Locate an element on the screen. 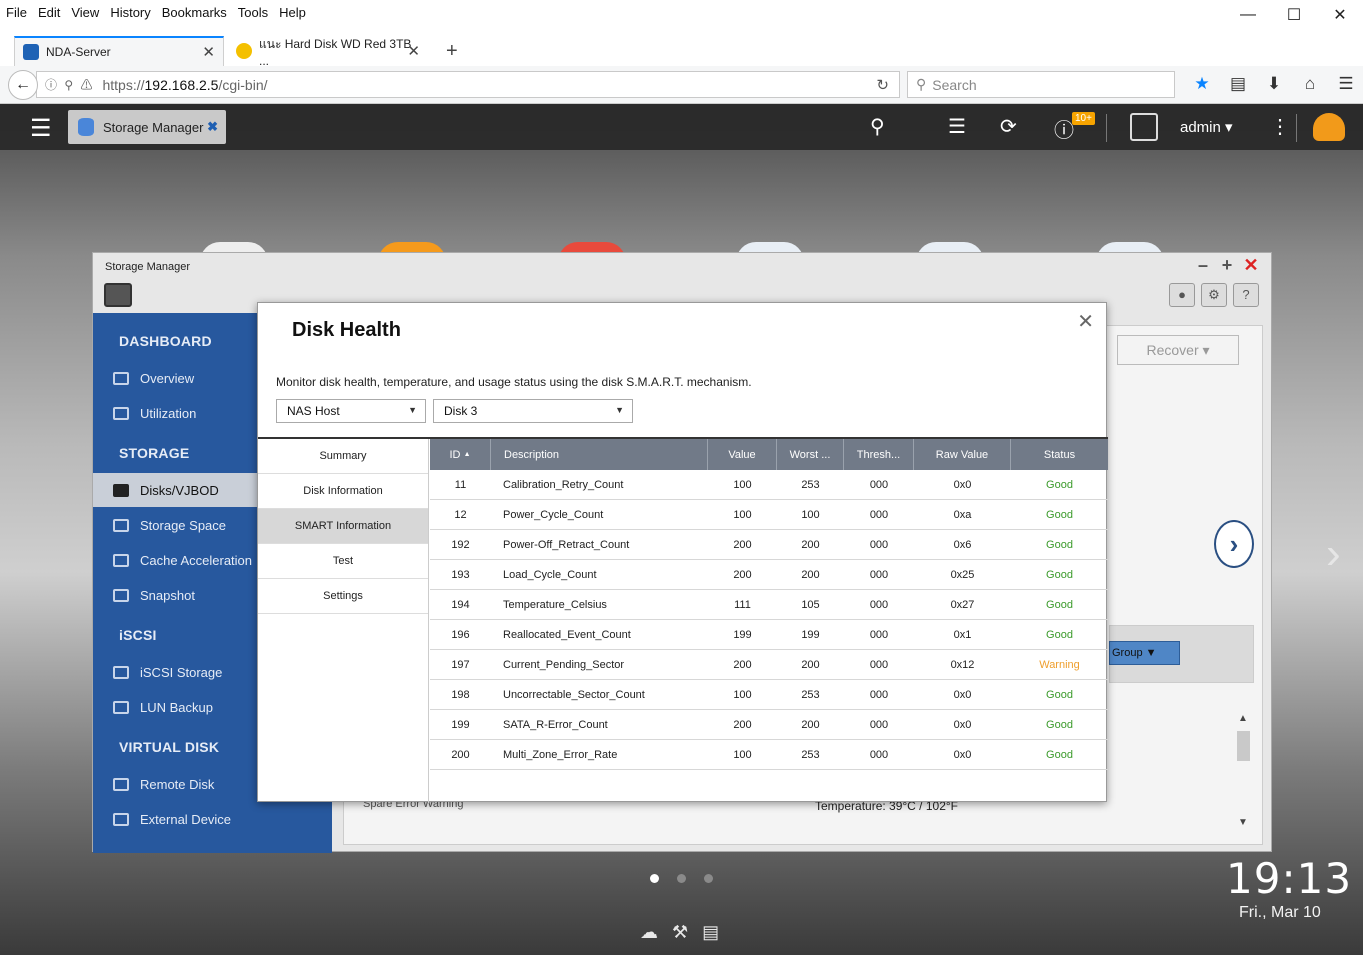  scroll-up-icon: ▲ is located at coordinates (1243, 718).